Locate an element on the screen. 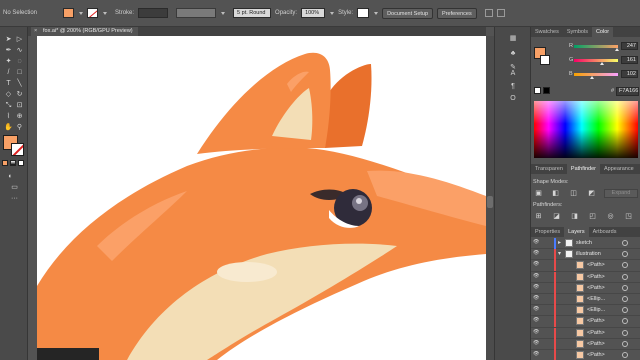 The height and width of the screenshot is (360, 640). tab-transparency: Transparen is located at coordinates (549, 169).